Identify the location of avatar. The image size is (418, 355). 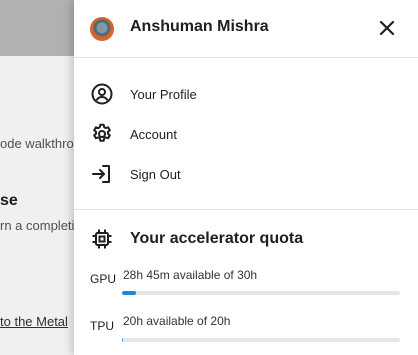
(102, 29).